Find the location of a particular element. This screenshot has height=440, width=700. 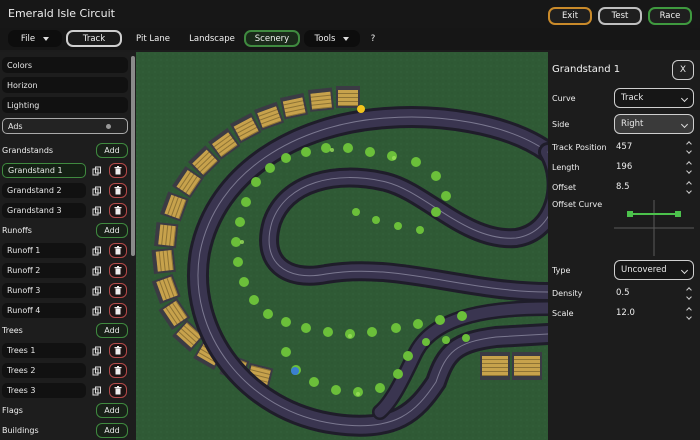

density-label: Density is located at coordinates (567, 293).